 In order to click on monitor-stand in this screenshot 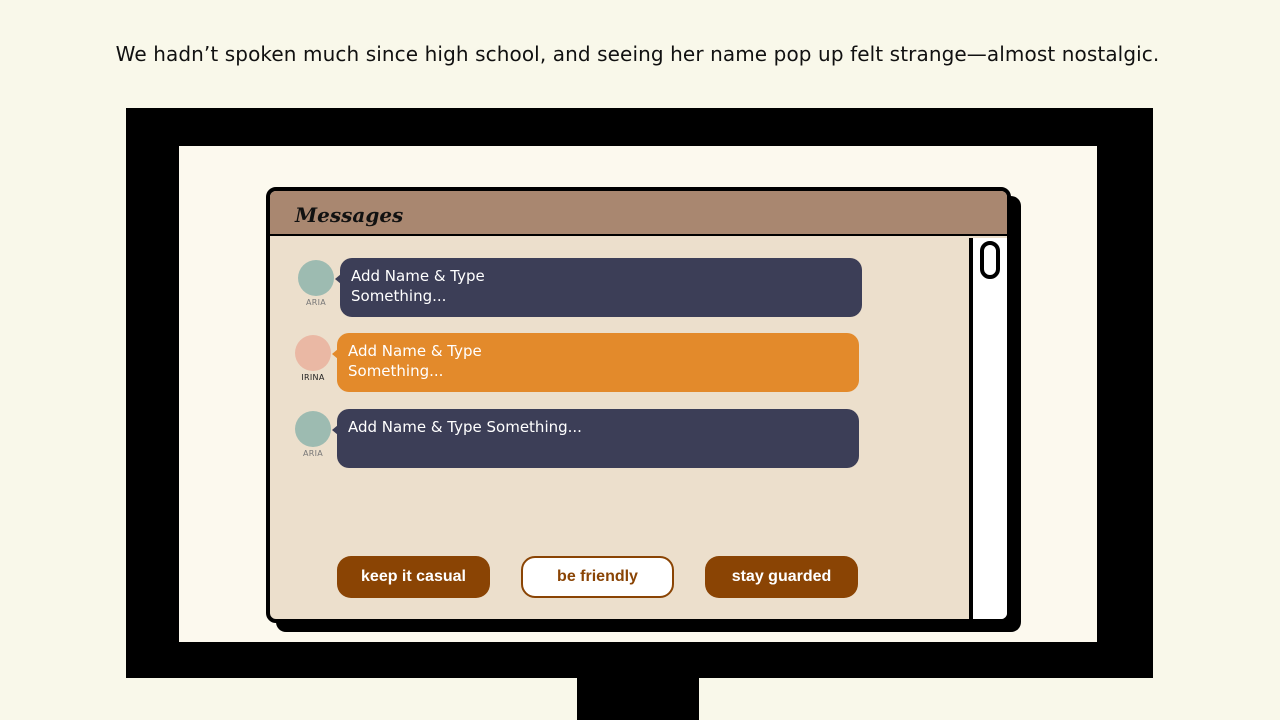, I will do `click(638, 699)`.